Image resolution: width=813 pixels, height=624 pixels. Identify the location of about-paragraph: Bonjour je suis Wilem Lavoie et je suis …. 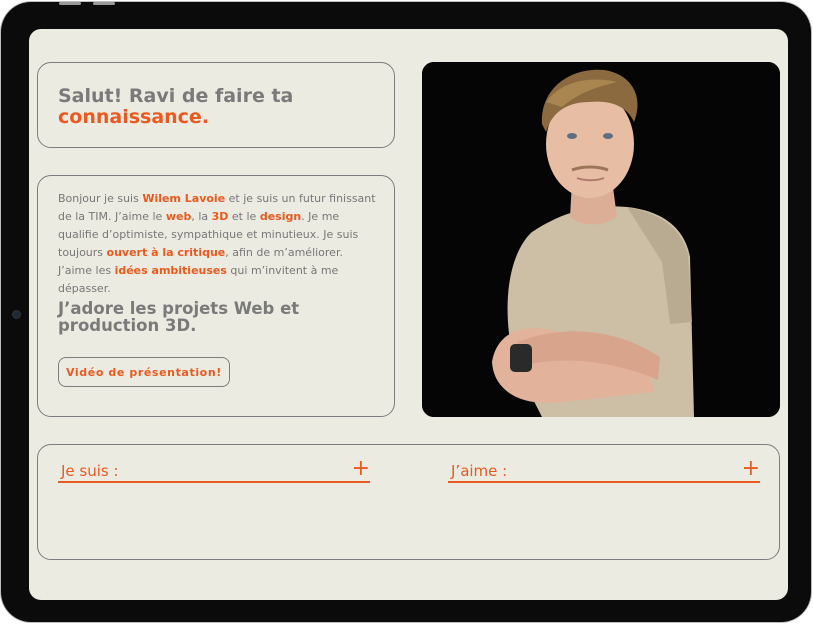
(217, 244).